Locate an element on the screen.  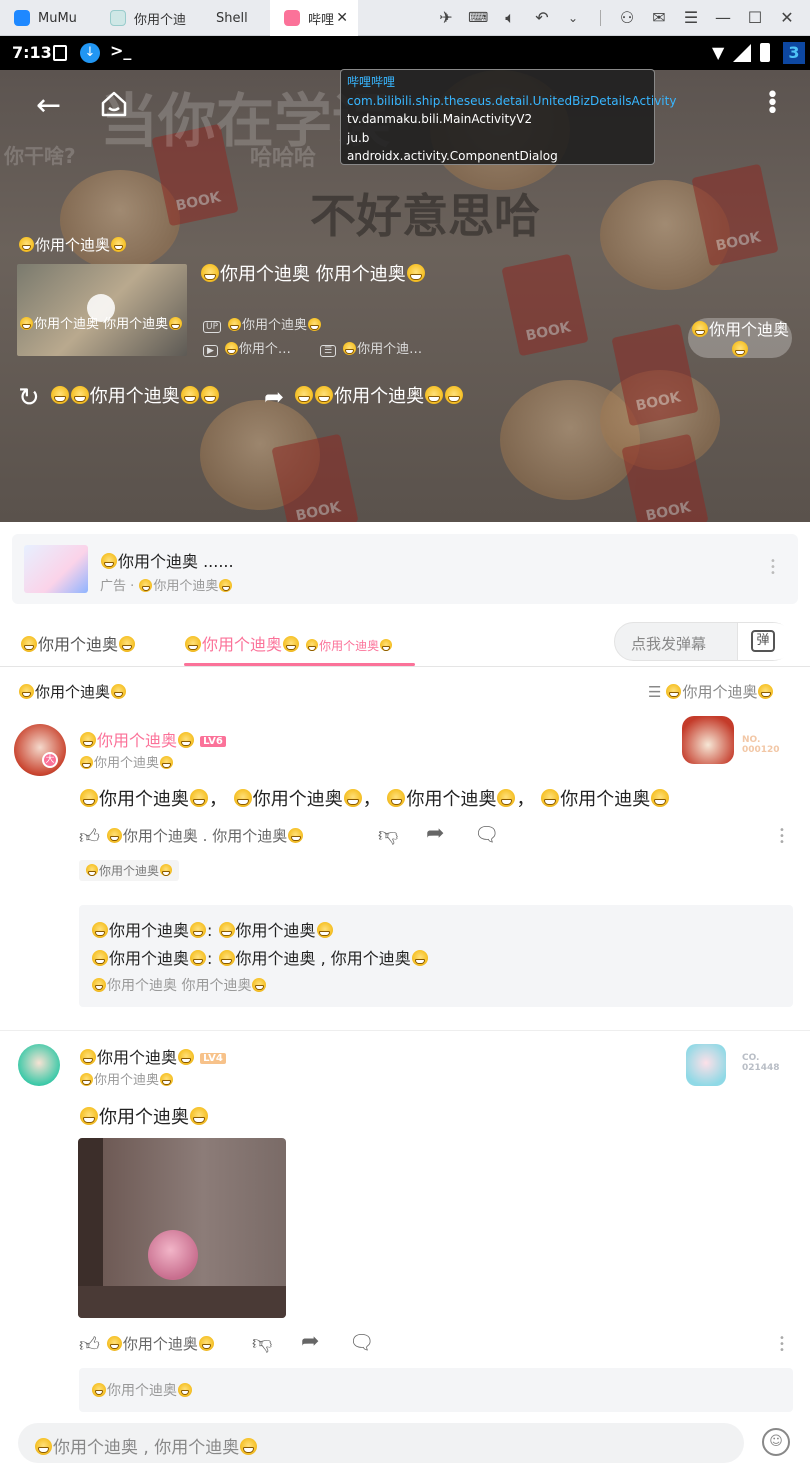
debug-activity: ju.b is located at coordinates (358, 137).